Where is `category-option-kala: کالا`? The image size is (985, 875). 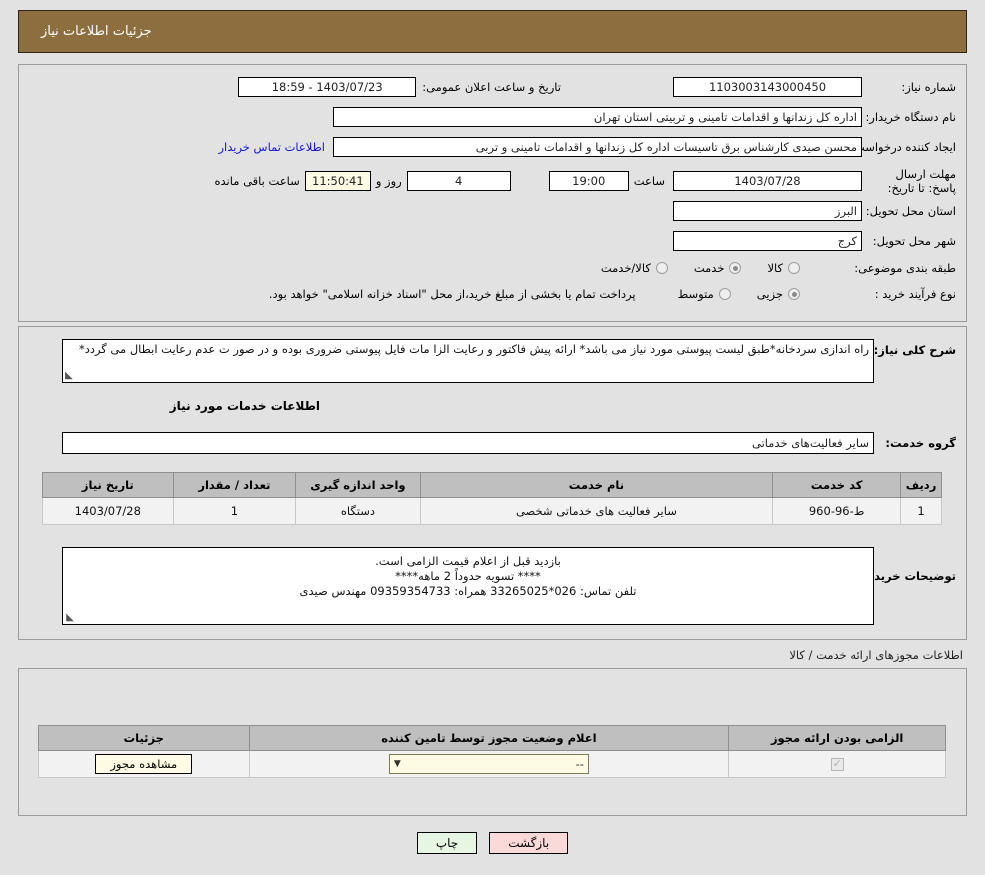
category-option-kala: کالا is located at coordinates (783, 268).